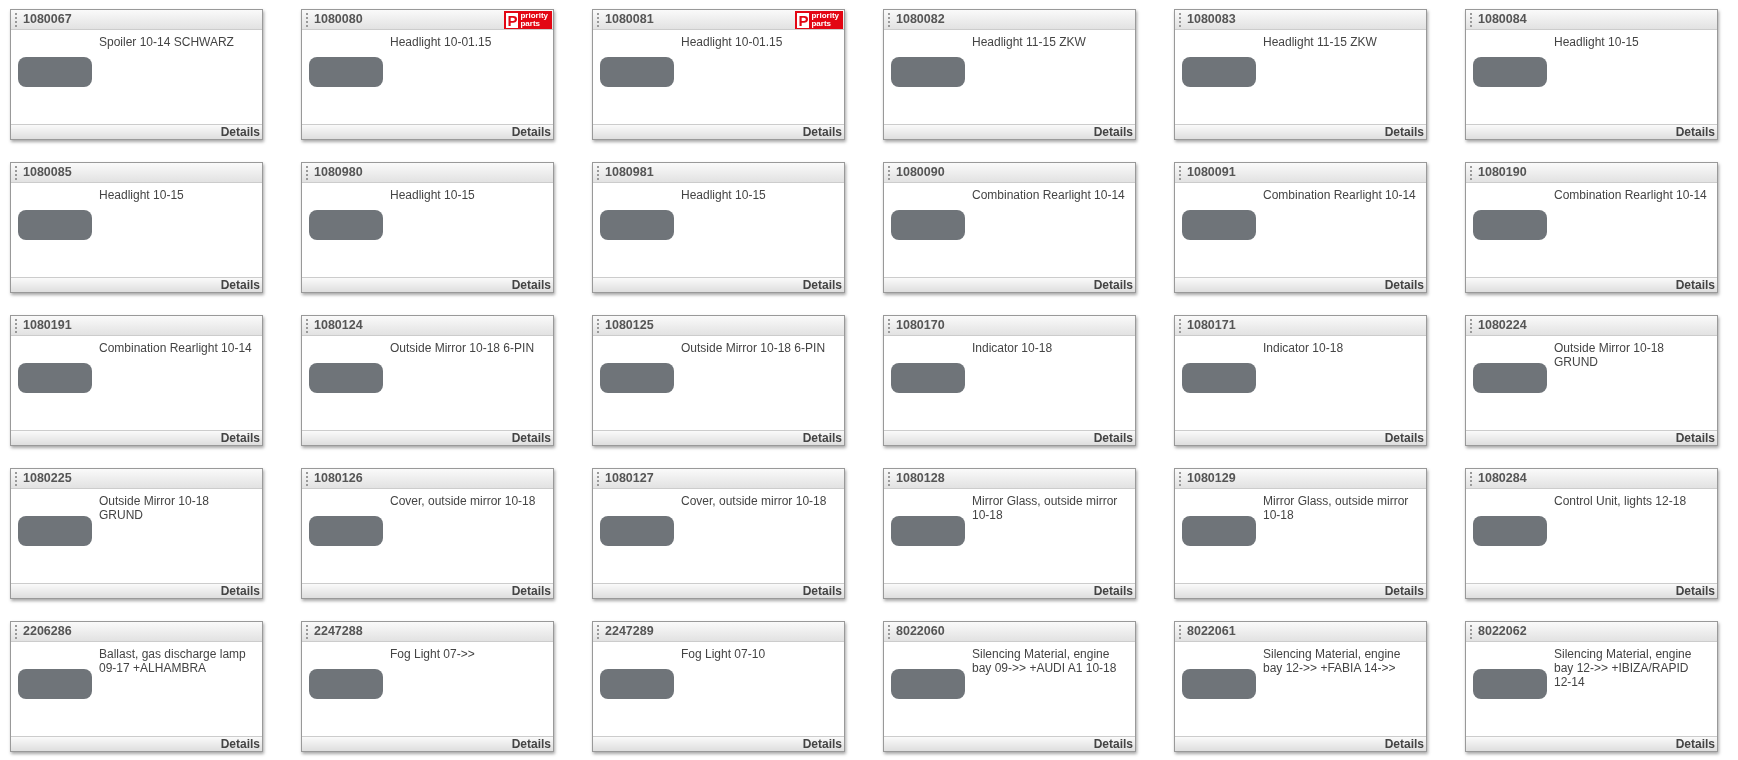 The image size is (1738, 760). I want to click on article-number: 1080128, so click(920, 479).